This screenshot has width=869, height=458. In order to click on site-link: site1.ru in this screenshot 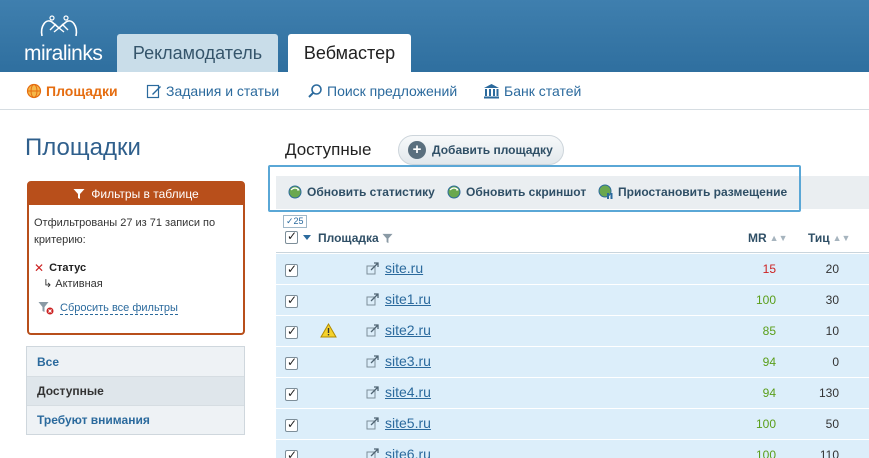, I will do `click(408, 299)`.